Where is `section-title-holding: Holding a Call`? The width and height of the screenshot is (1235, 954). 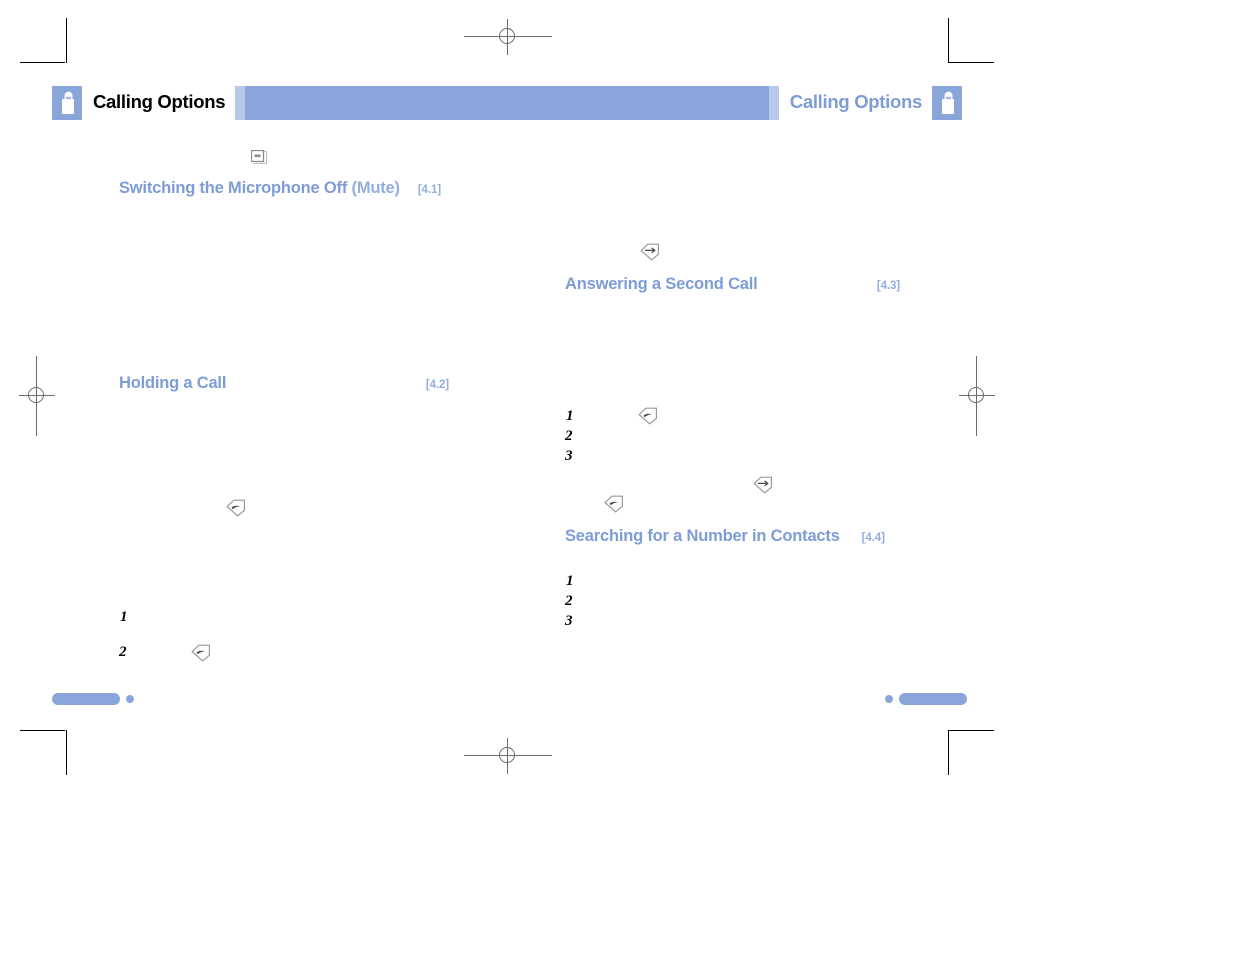 section-title-holding: Holding a Call is located at coordinates (173, 383).